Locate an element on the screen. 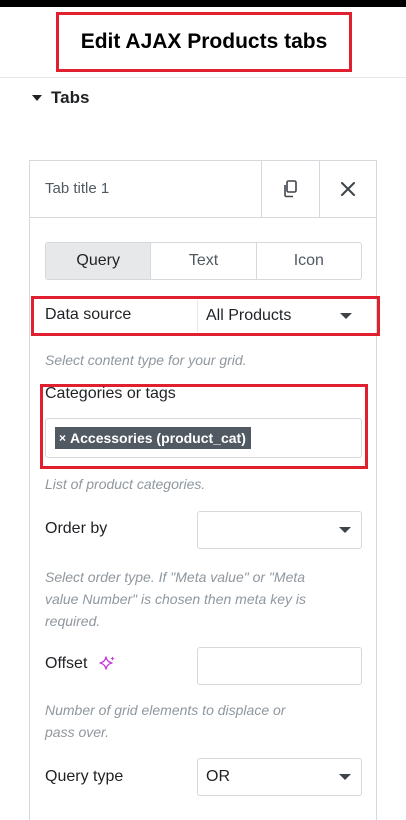  duplicate-button is located at coordinates (289, 189).